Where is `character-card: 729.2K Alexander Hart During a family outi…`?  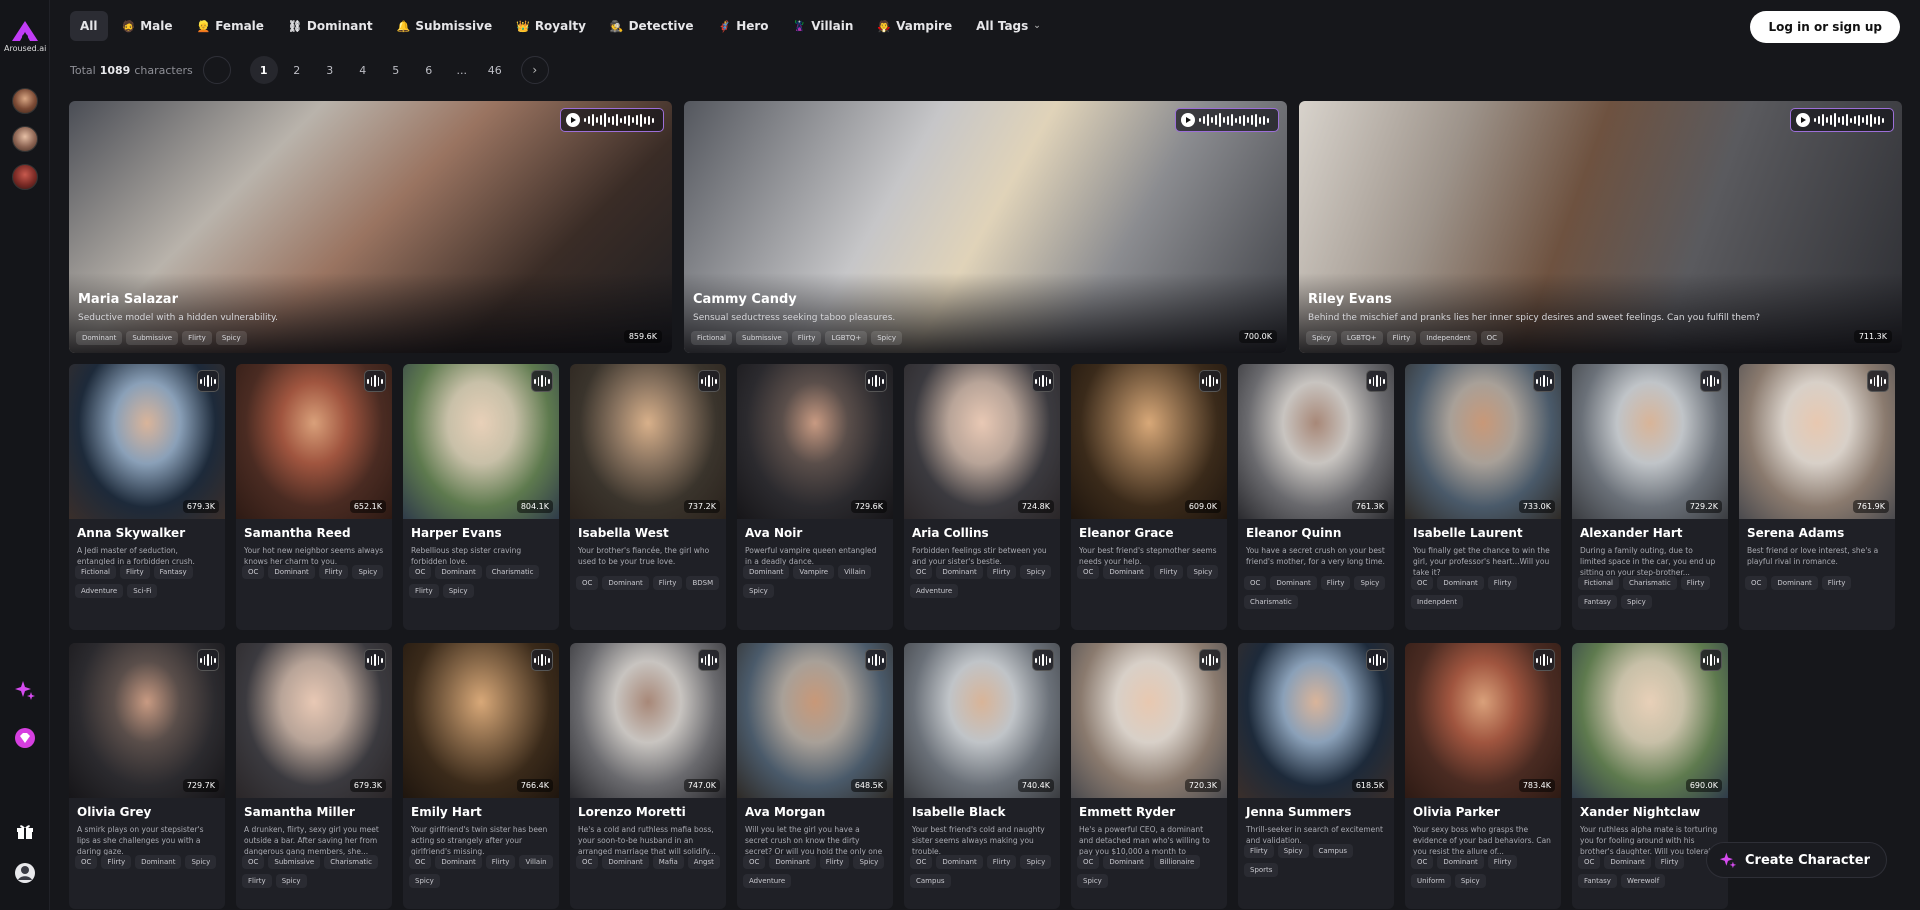 character-card: 729.2K Alexander Hart During a family outi… is located at coordinates (1650, 497).